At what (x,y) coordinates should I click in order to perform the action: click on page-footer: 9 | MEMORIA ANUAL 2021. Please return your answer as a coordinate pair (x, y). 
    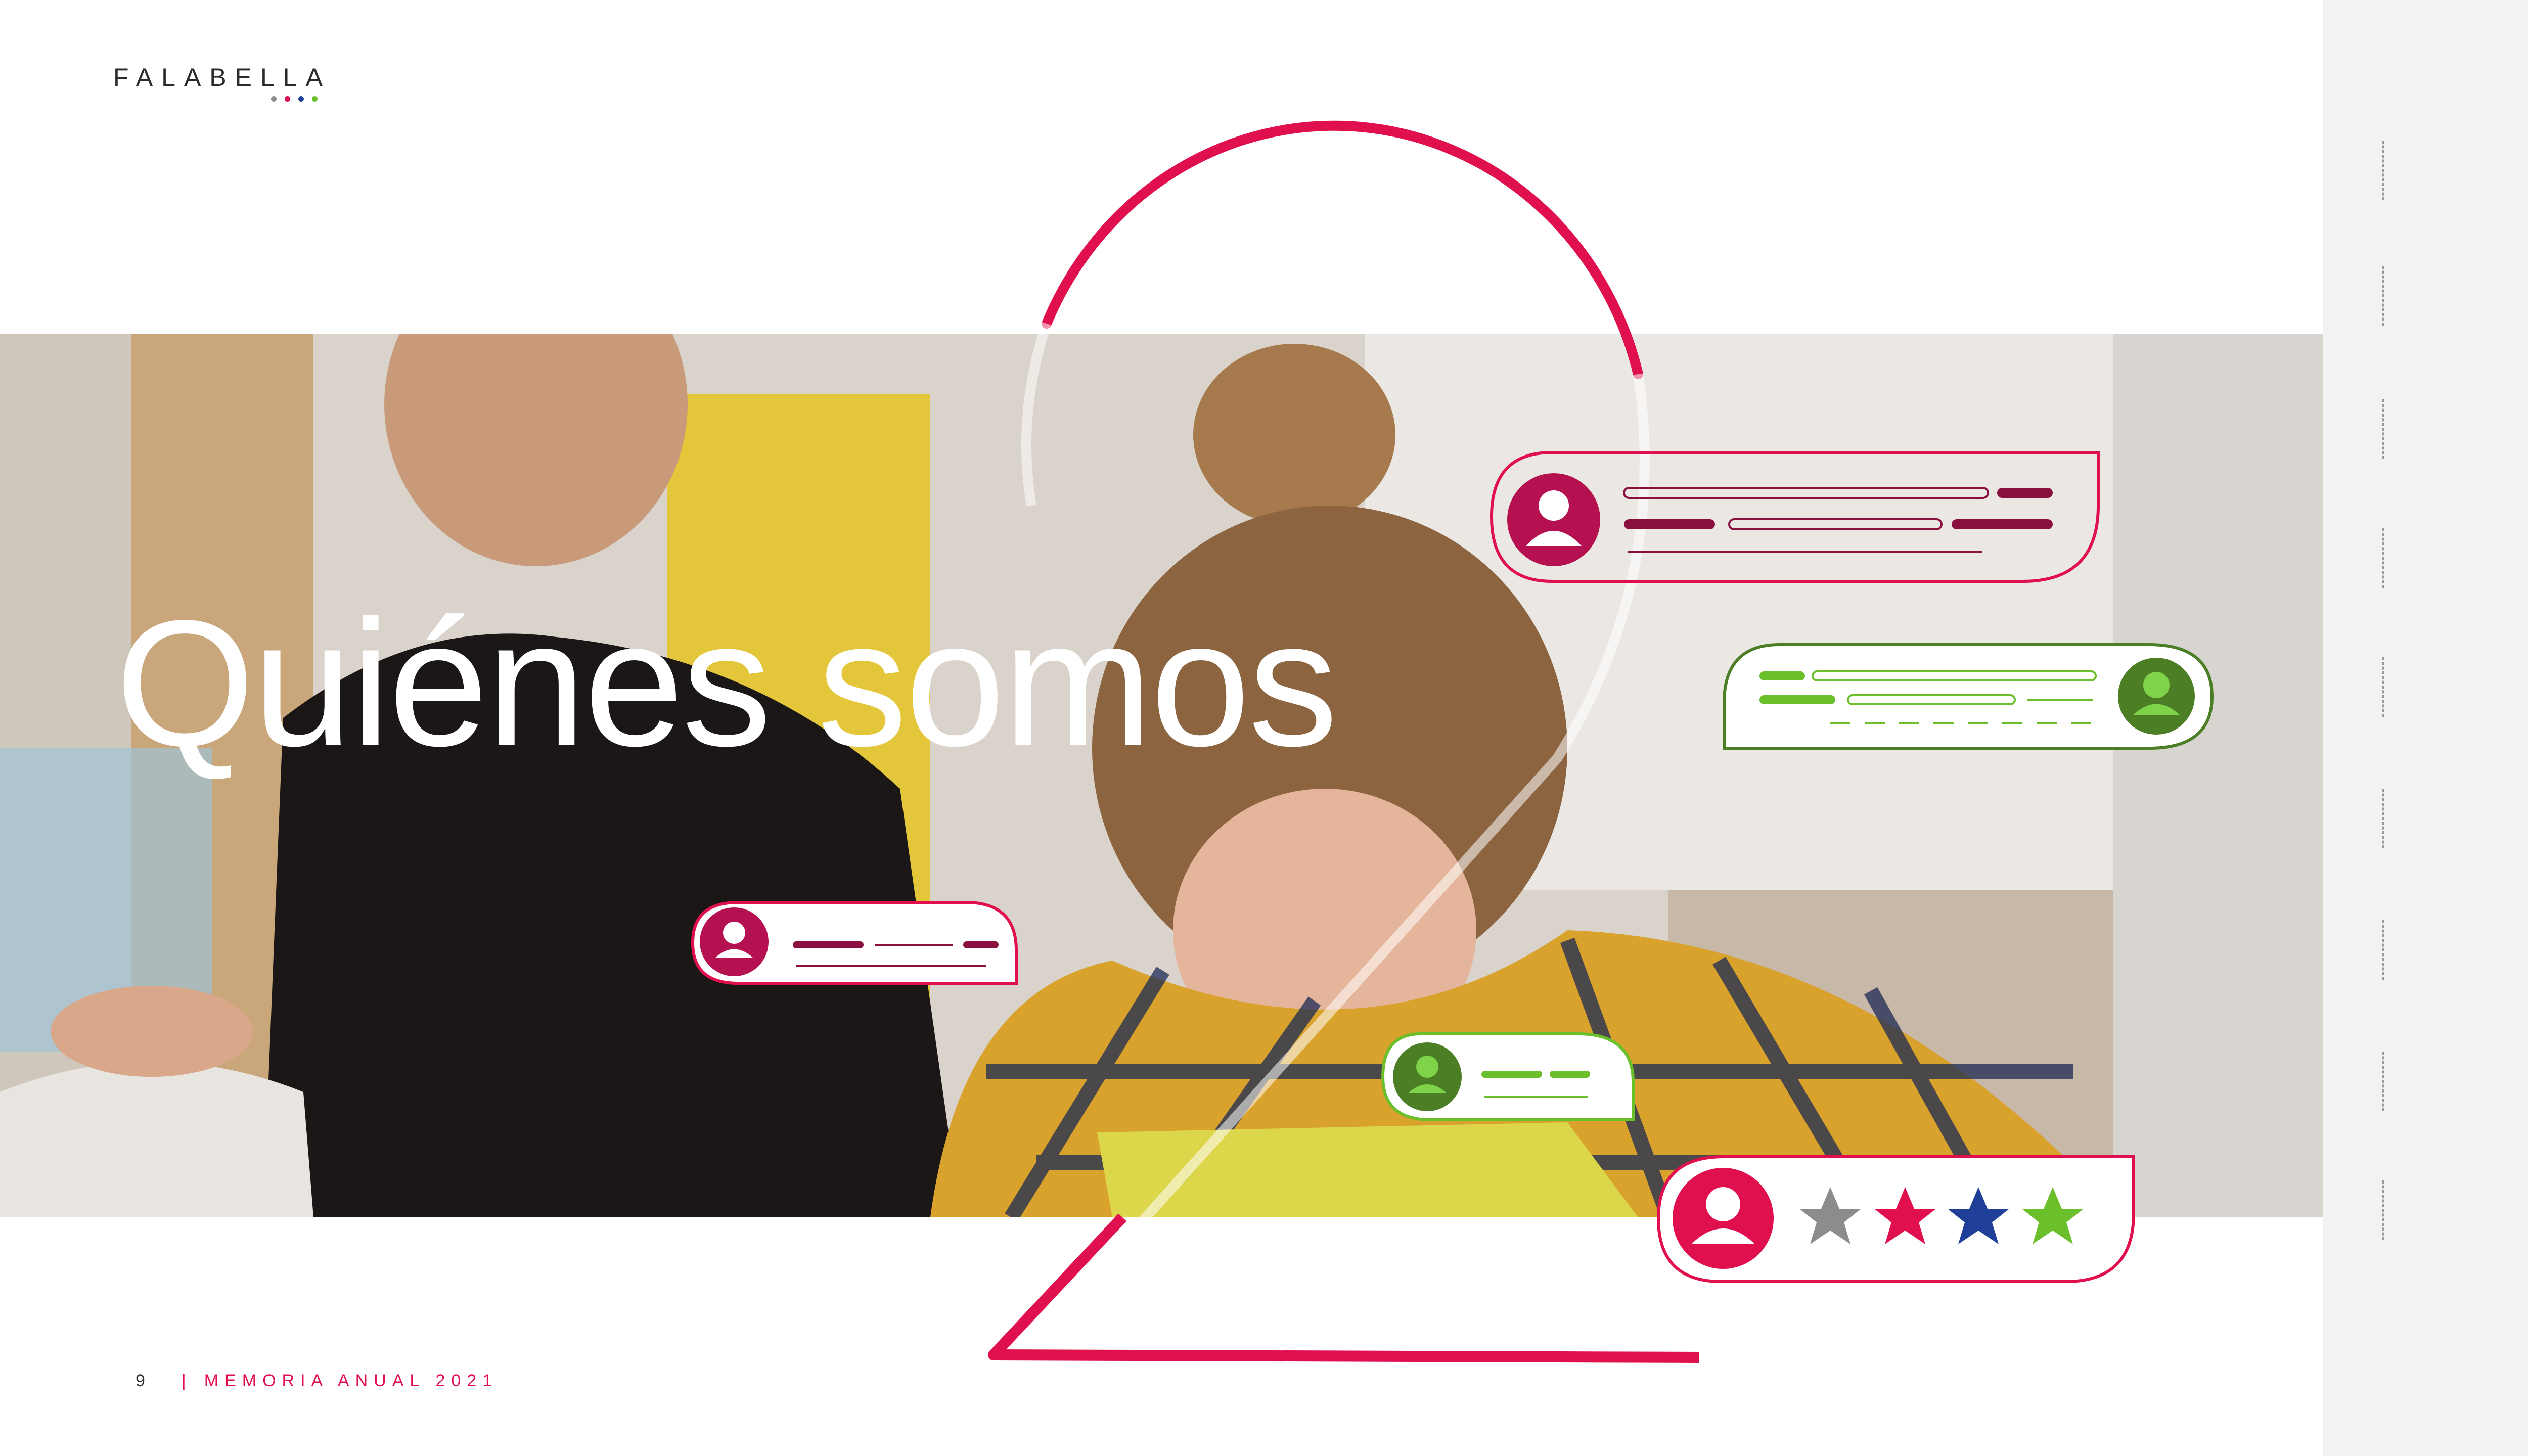
    Looking at the image, I should click on (317, 1381).